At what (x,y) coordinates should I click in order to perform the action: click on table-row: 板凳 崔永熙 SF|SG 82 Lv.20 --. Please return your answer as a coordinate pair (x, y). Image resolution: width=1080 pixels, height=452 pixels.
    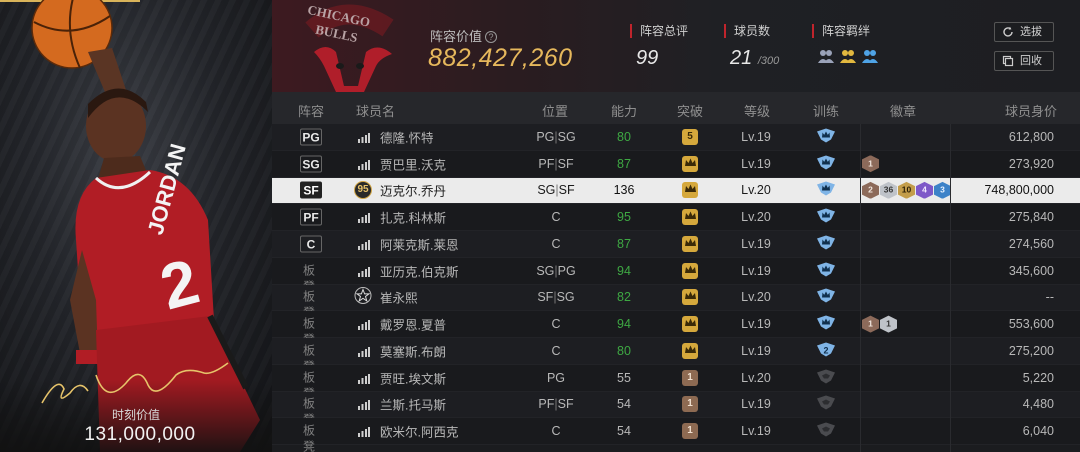
    Looking at the image, I should click on (676, 302).